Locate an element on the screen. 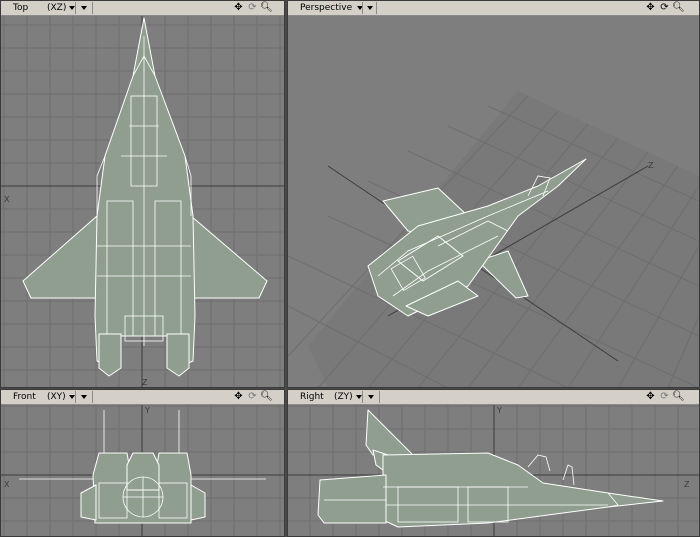 The height and width of the screenshot is (537, 700). render-mode-dropdown-top is located at coordinates (82, 8).